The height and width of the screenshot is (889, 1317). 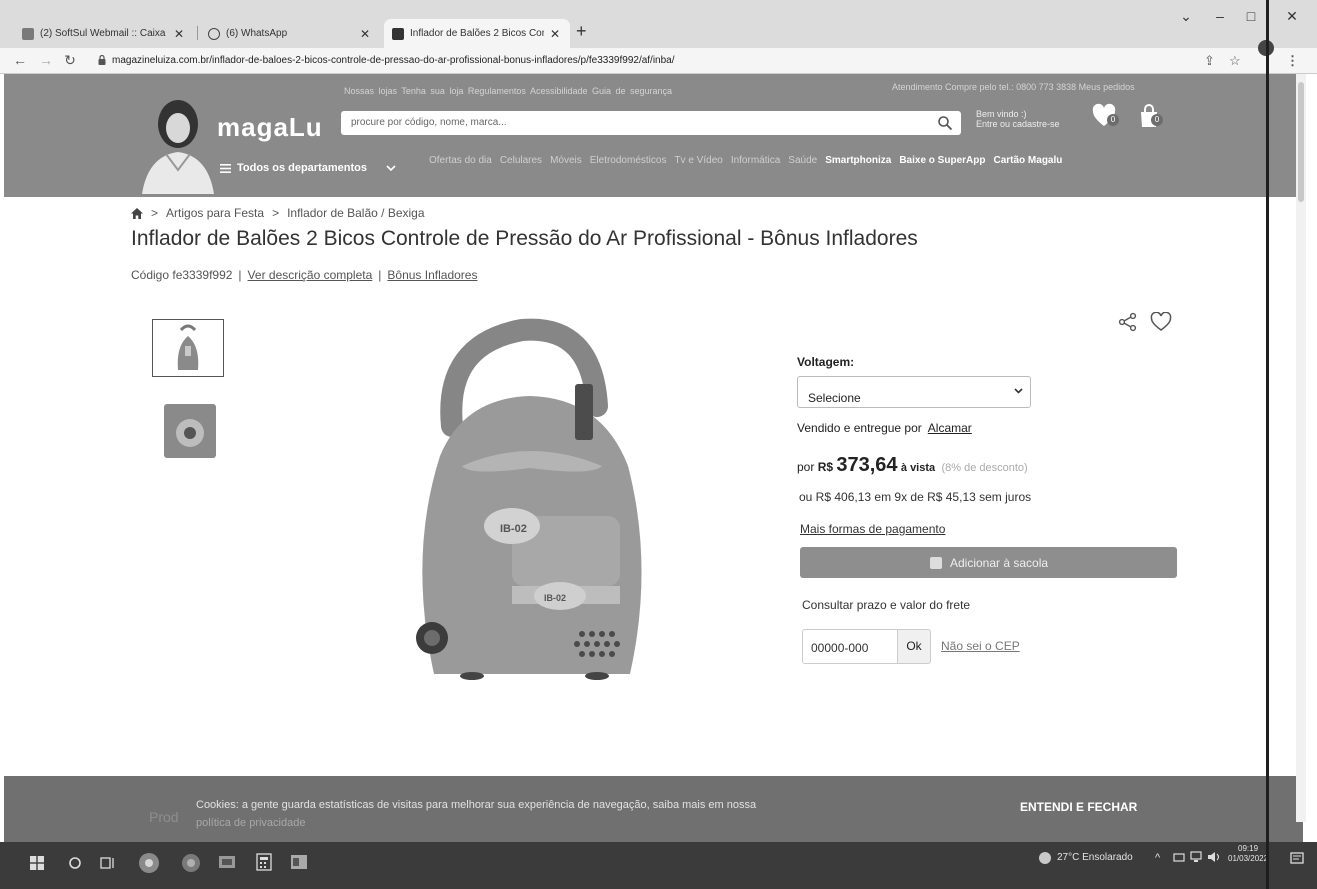 What do you see at coordinates (1095, 857) in the screenshot?
I see `weather-text: 27°C Ensolarado` at bounding box center [1095, 857].